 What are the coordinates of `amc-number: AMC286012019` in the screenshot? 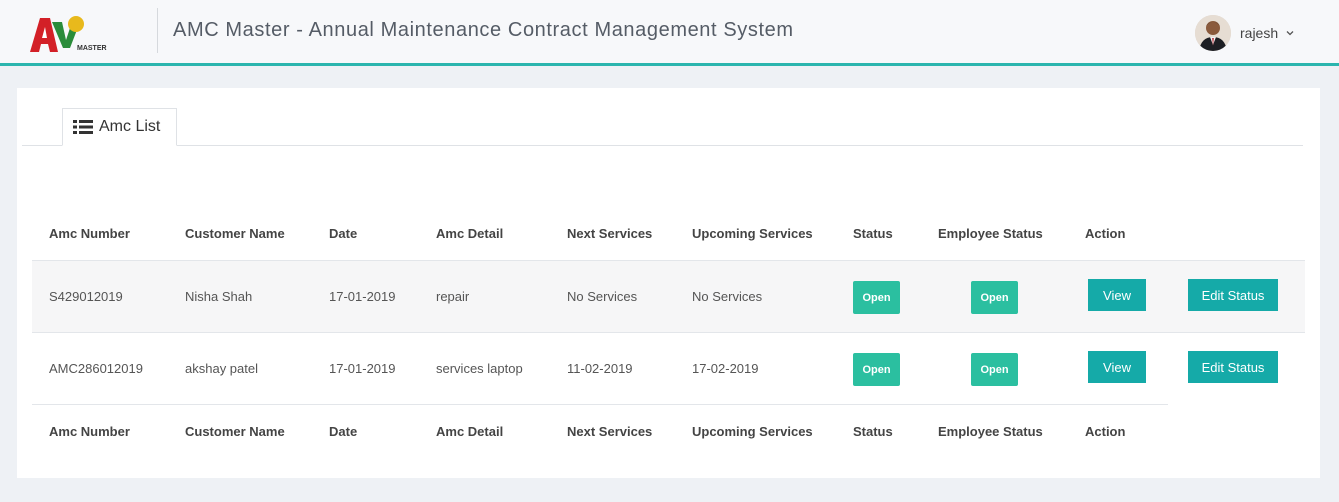 It's located at (96, 368).